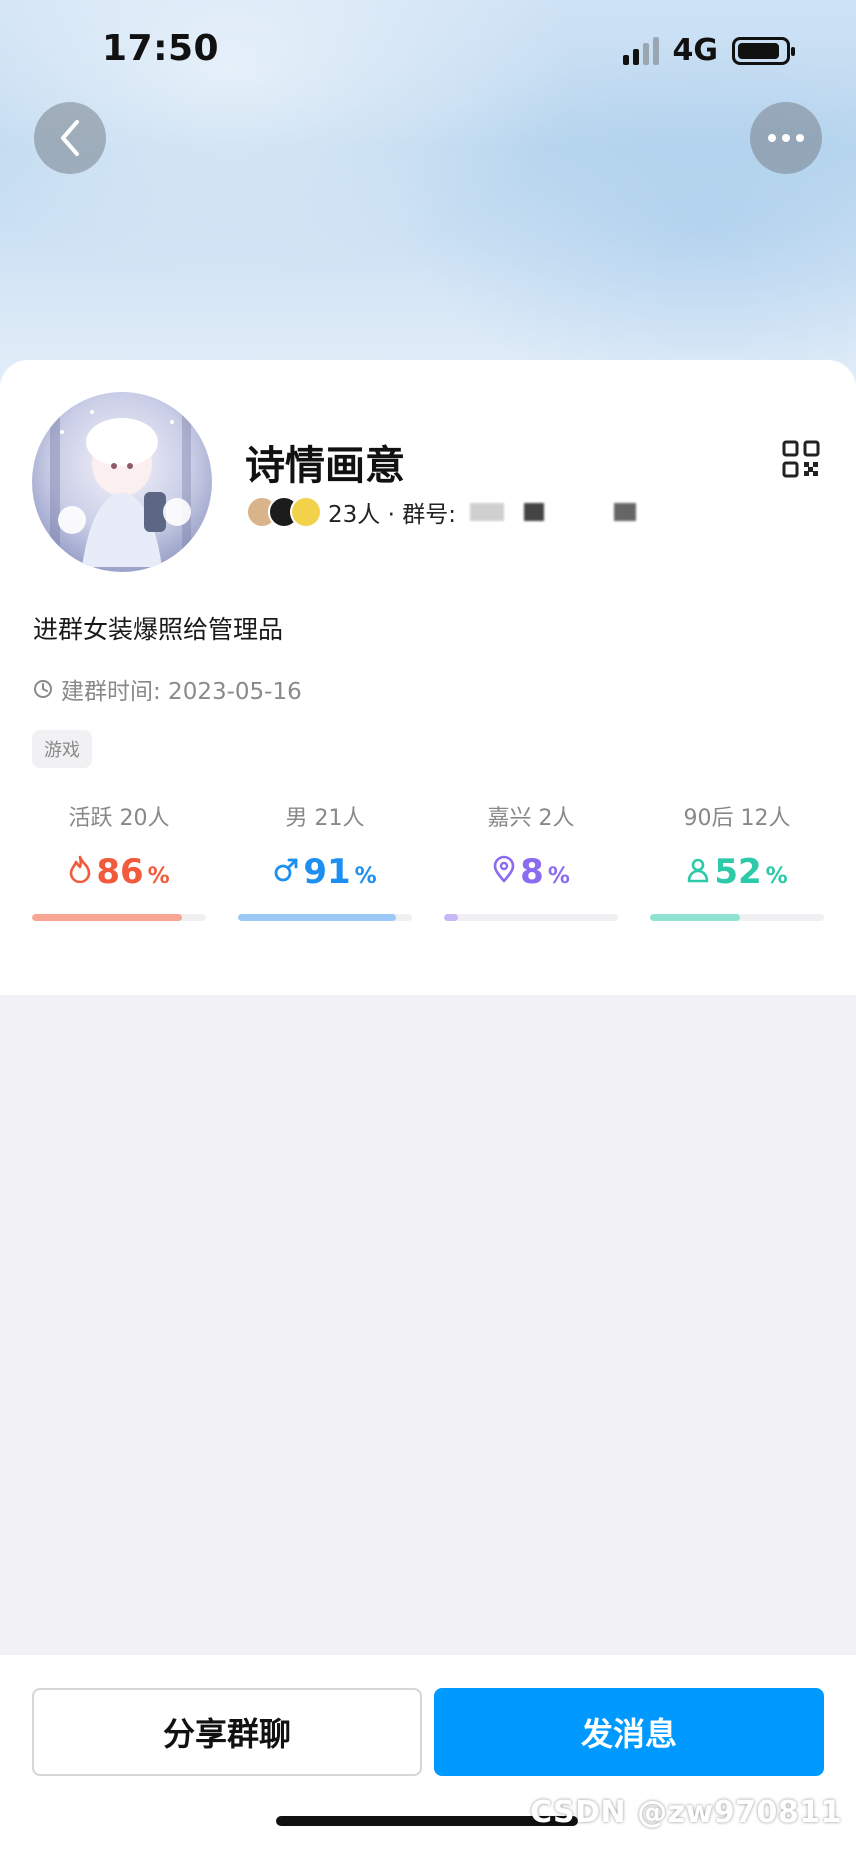  What do you see at coordinates (43, 689) in the screenshot?
I see `clock-icon` at bounding box center [43, 689].